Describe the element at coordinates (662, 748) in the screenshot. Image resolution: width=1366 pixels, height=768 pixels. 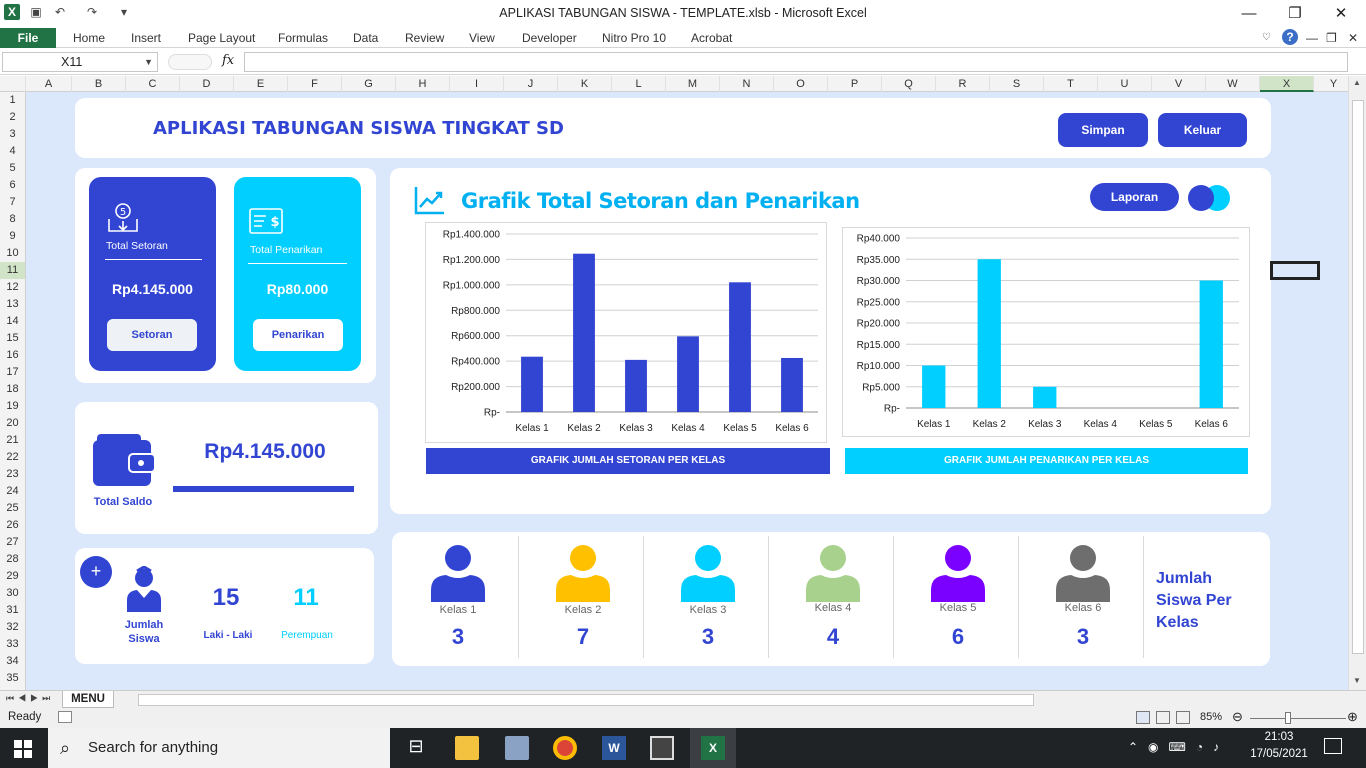
I see `video-editor-icon` at that location.